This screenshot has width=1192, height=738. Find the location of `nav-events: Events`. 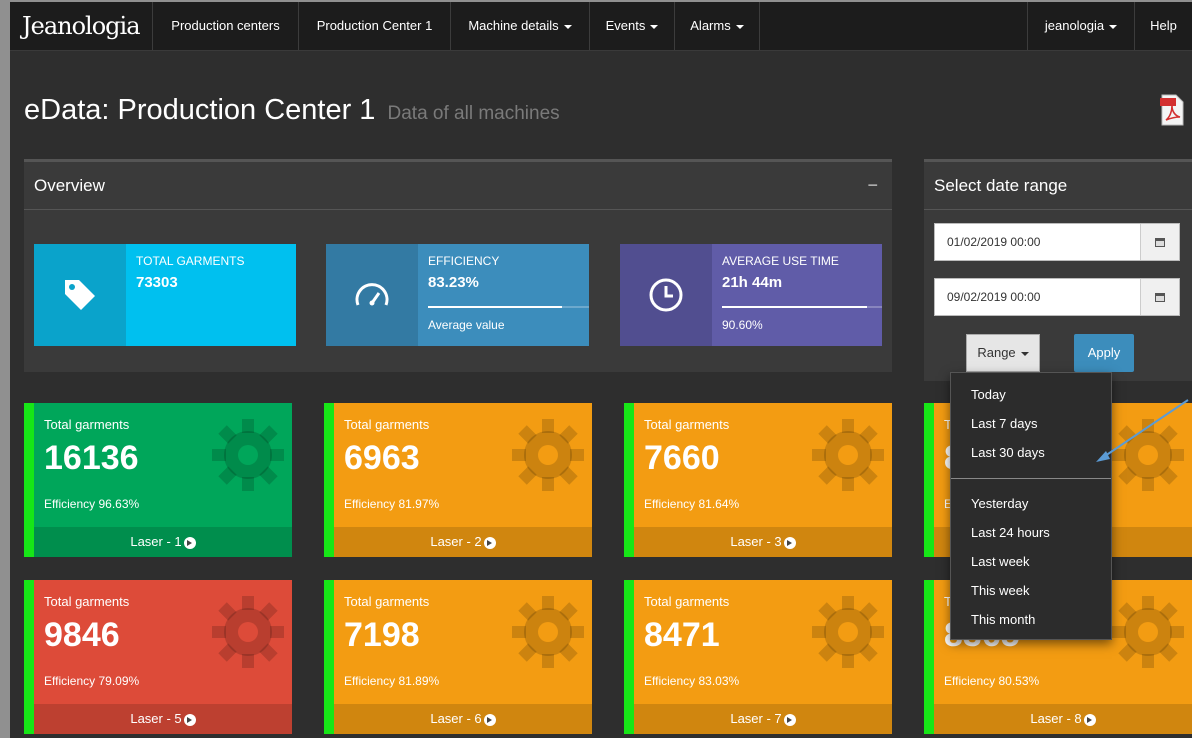

nav-events: Events is located at coordinates (631, 26).